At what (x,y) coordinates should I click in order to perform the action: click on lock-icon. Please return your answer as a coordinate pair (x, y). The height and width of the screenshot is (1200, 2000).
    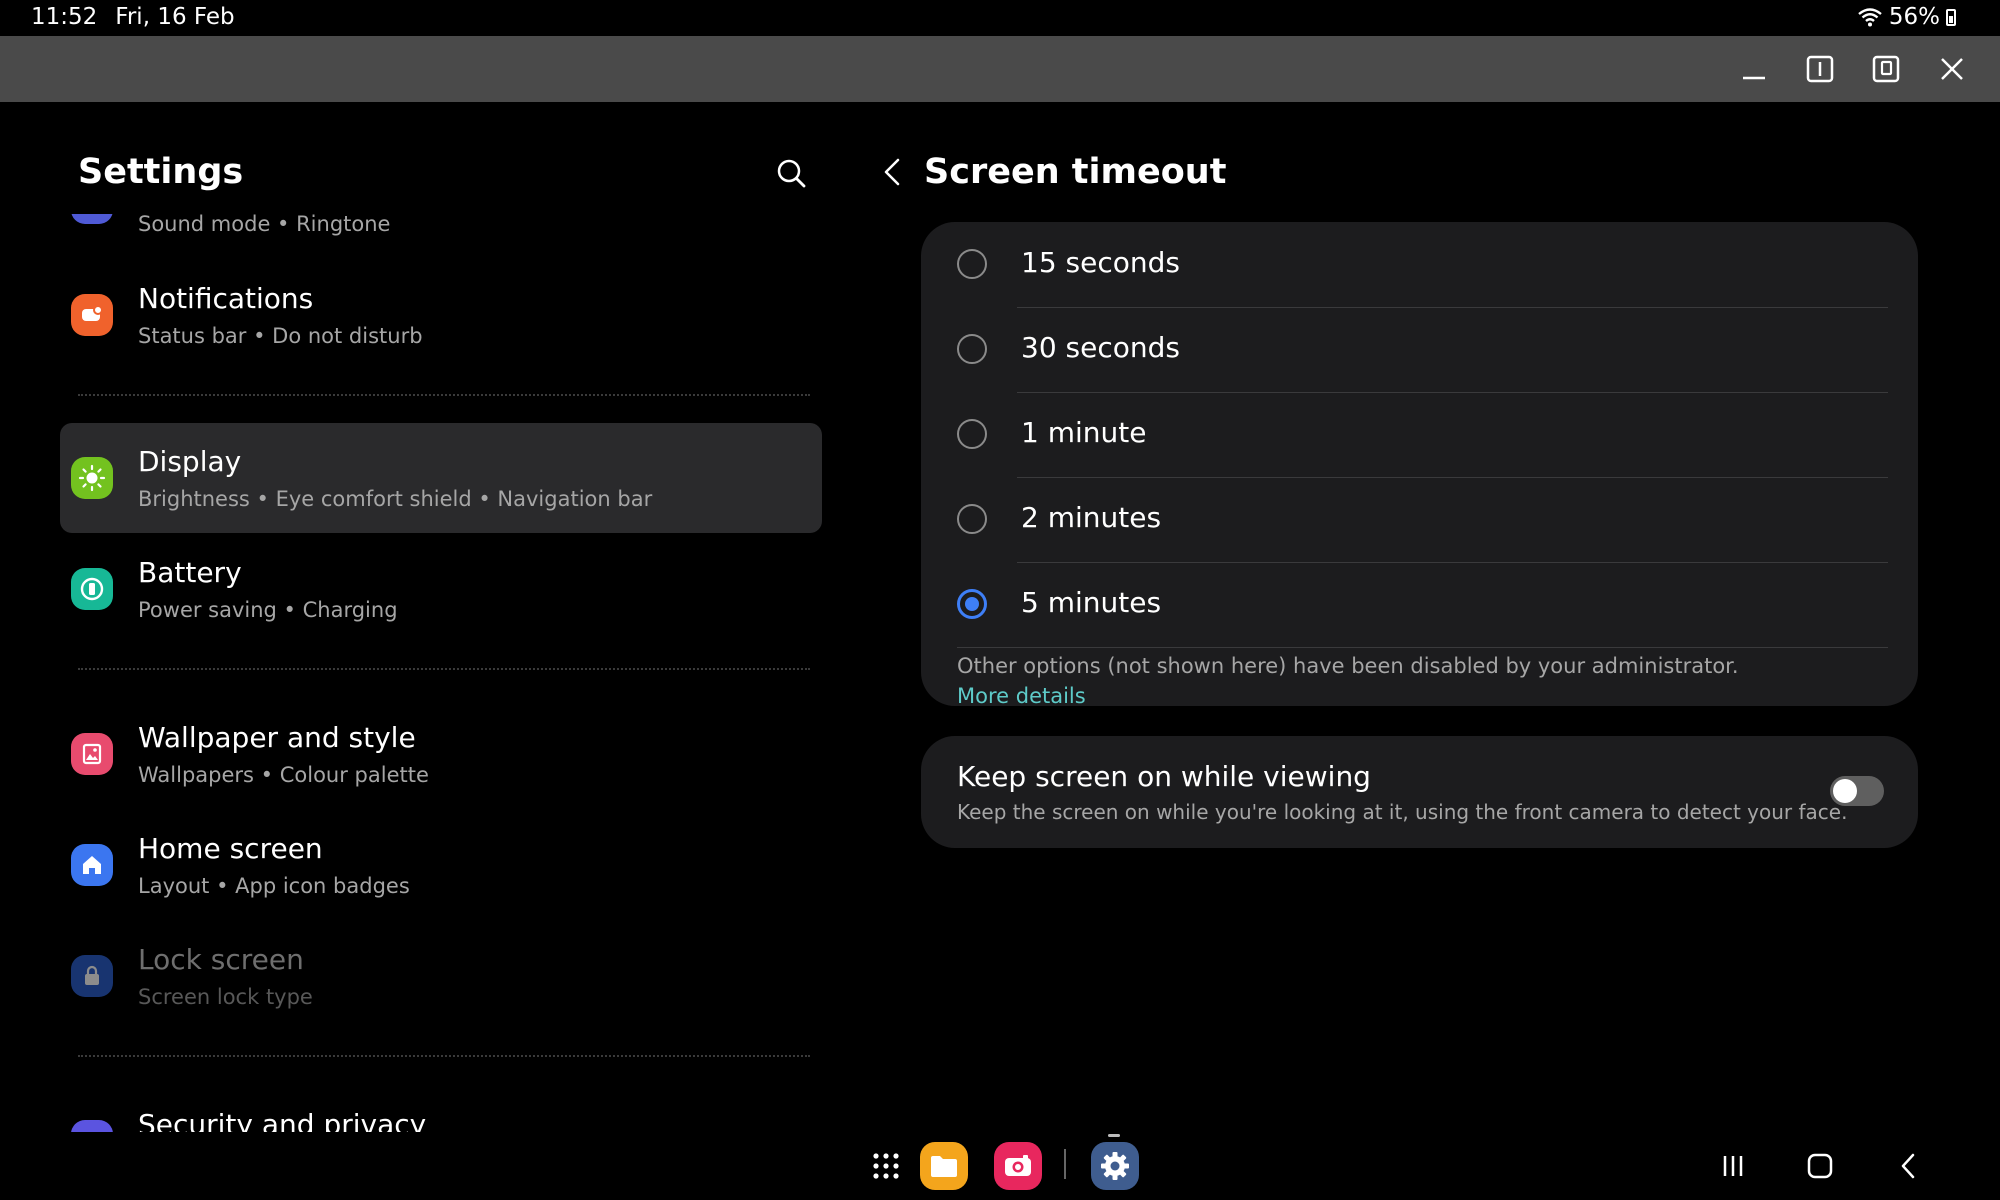
    Looking at the image, I should click on (92, 976).